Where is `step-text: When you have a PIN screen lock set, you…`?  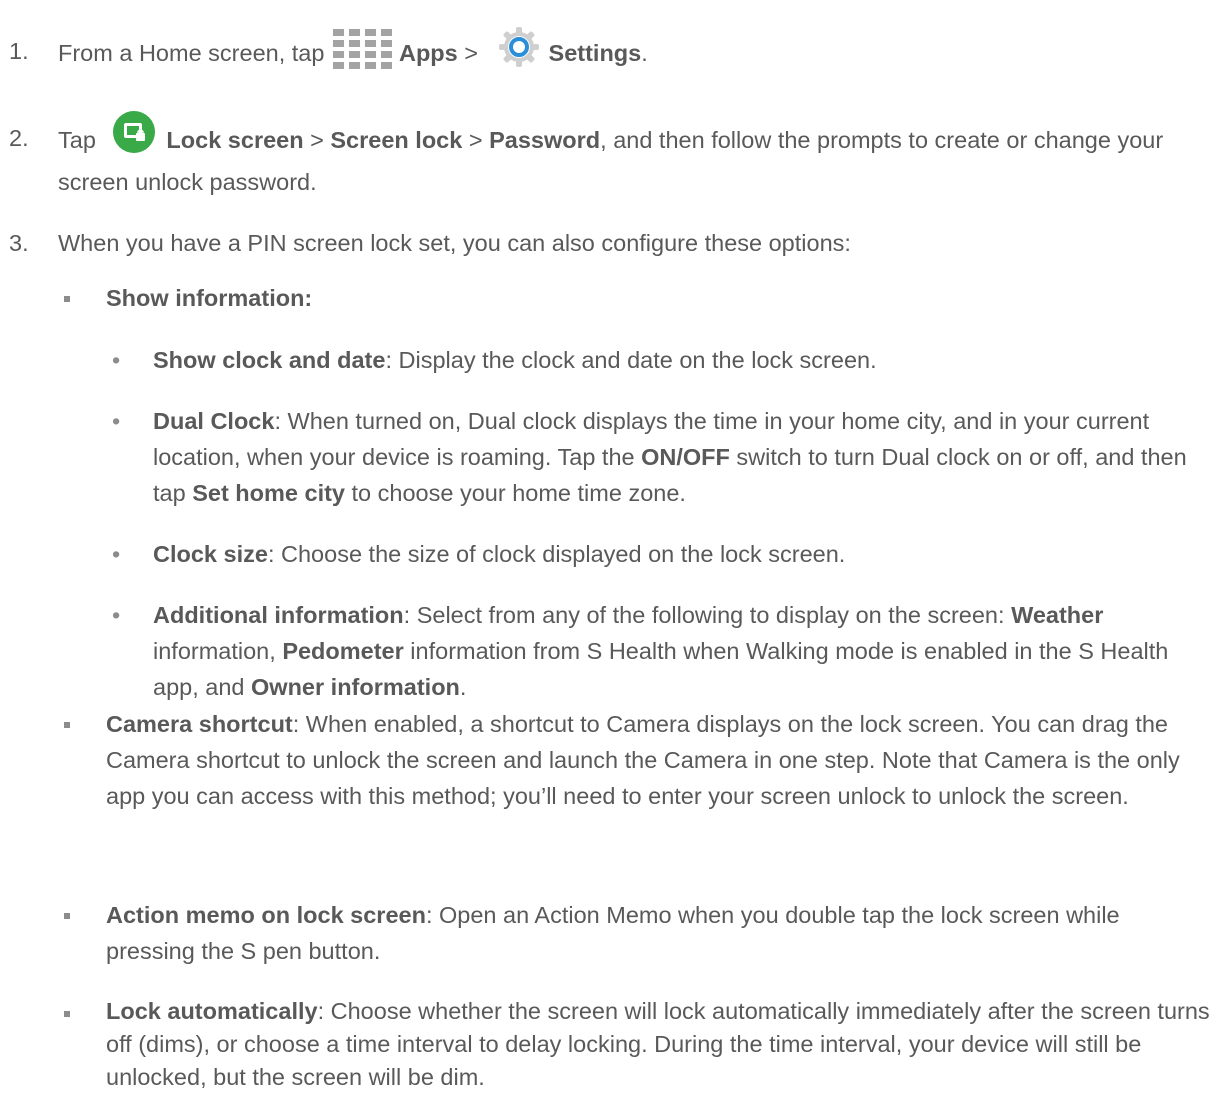 step-text: When you have a PIN screen lock set, you… is located at coordinates (454, 243).